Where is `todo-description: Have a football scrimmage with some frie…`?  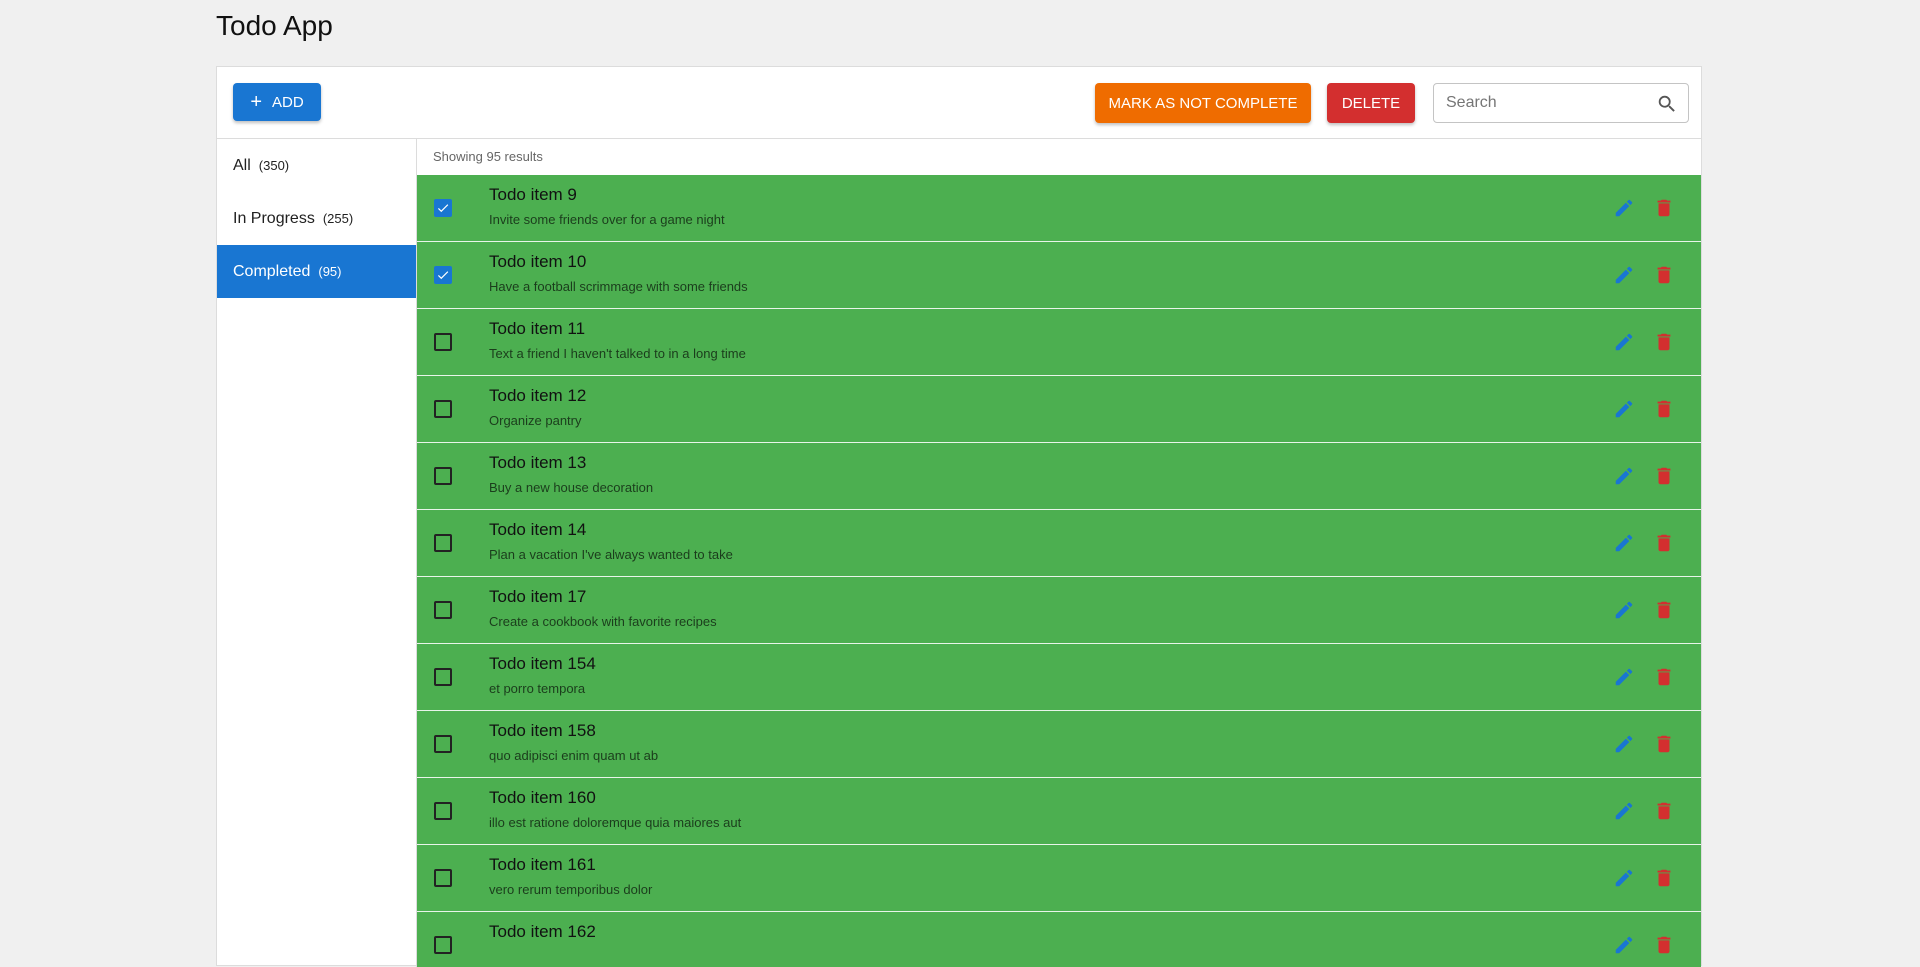
todo-description: Have a football scrimmage with some frie… is located at coordinates (618, 286).